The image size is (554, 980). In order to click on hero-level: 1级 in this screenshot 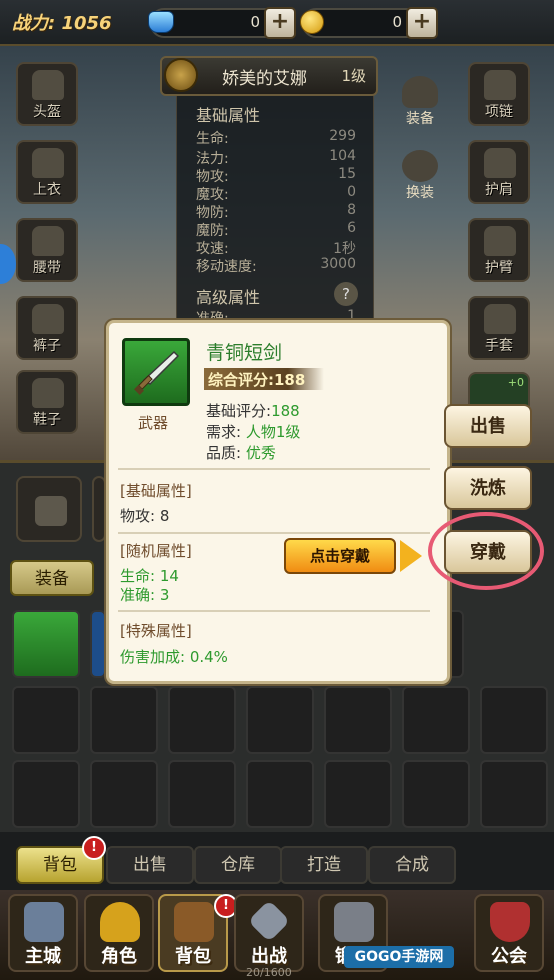, I will do `click(353, 76)`.